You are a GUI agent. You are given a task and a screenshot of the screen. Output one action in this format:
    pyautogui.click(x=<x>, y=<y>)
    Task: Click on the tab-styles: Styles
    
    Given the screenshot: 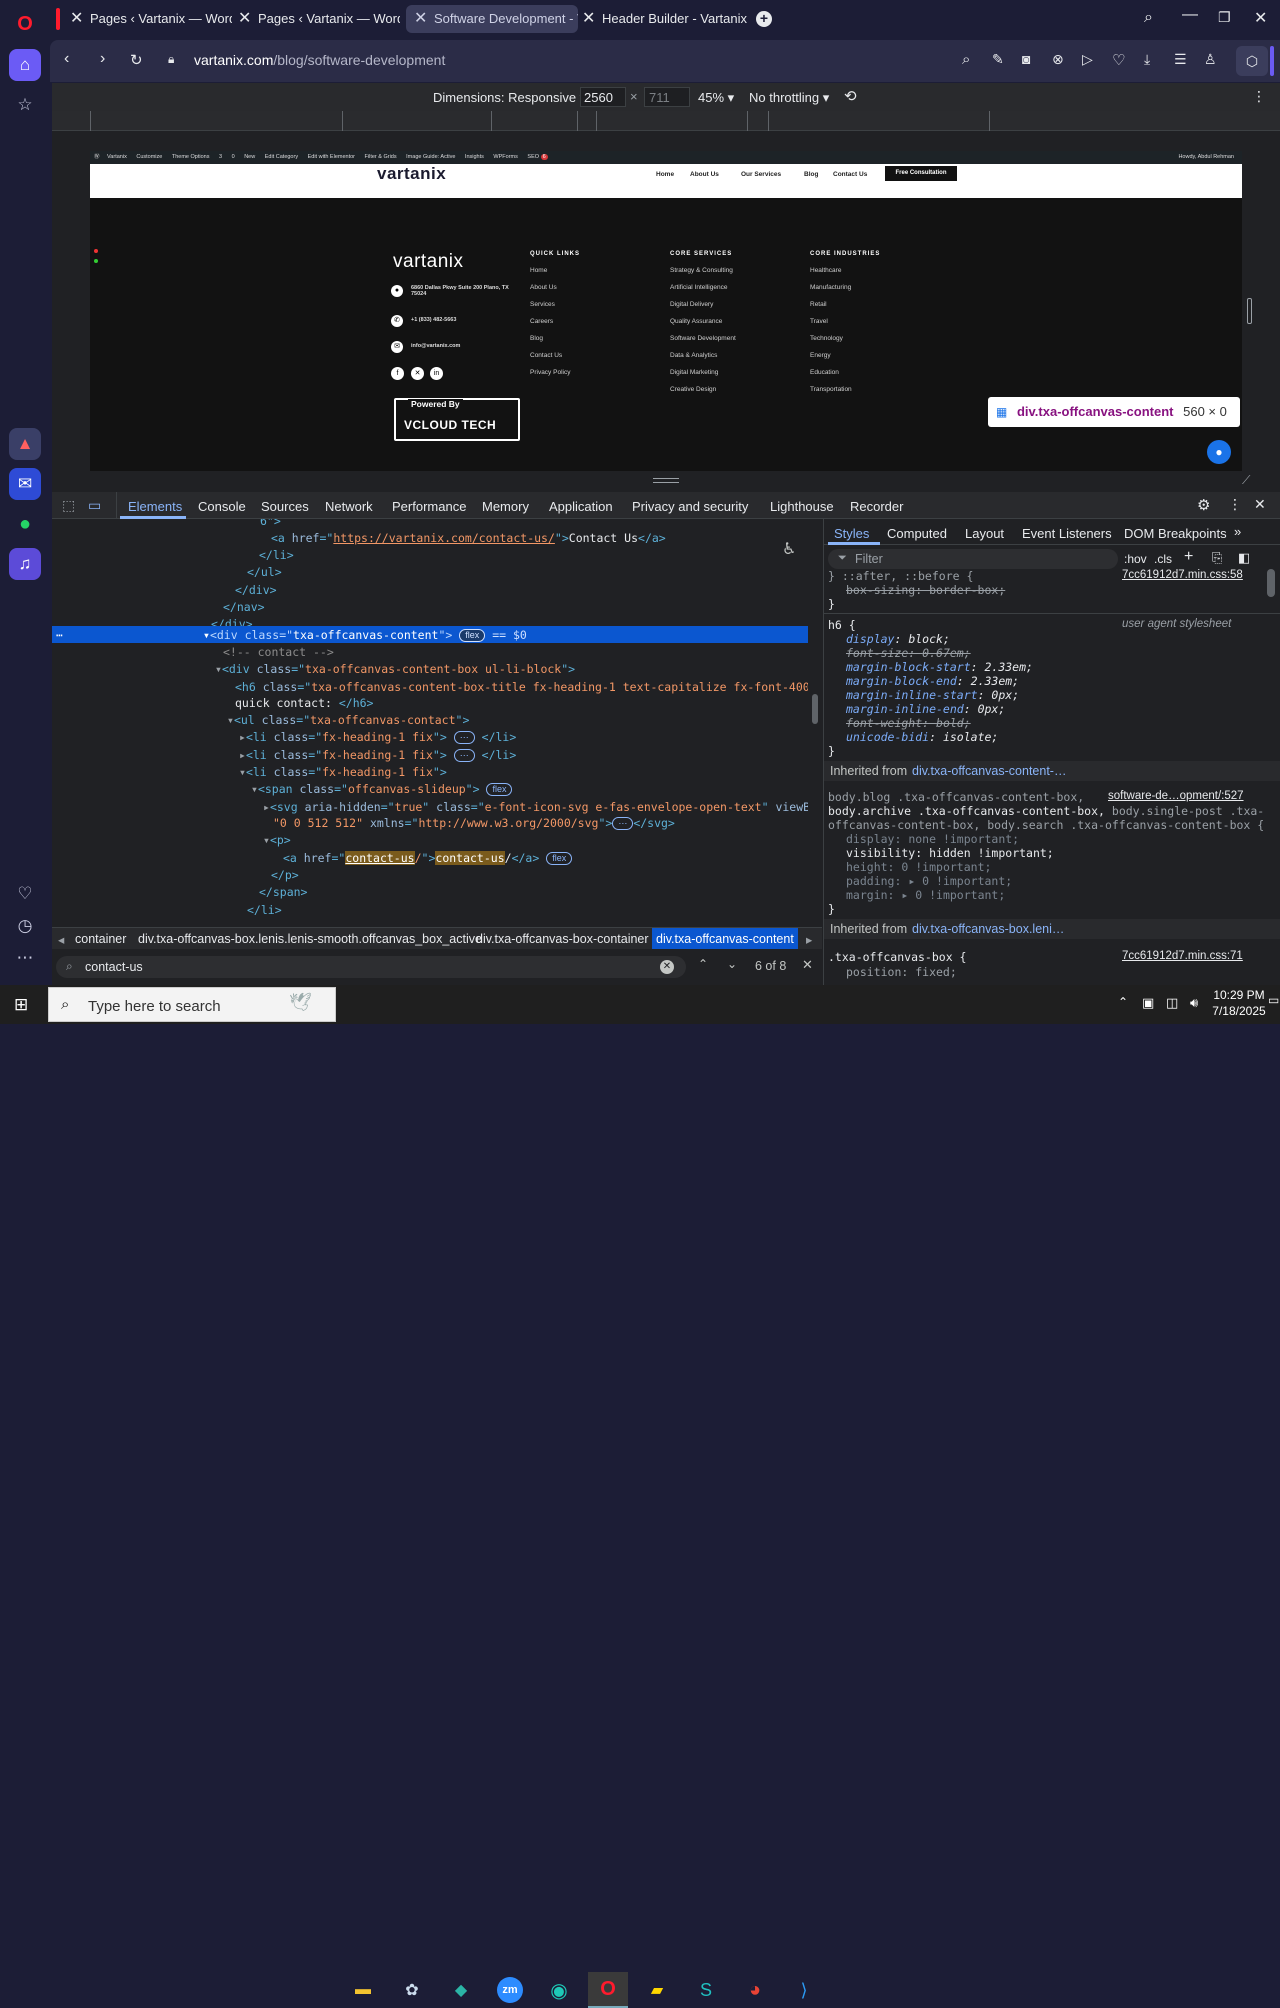 What is the action you would take?
    pyautogui.click(x=851, y=533)
    